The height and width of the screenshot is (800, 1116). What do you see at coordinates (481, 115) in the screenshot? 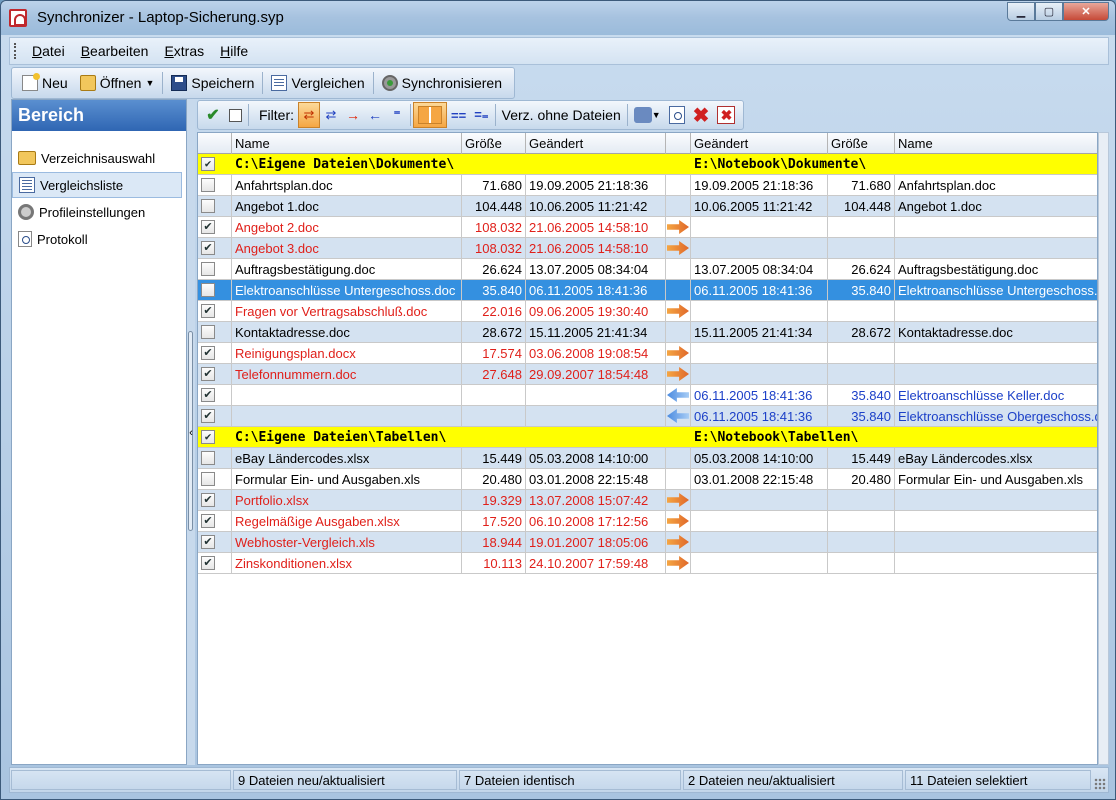
I see `show-similar-button: =₌` at bounding box center [481, 115].